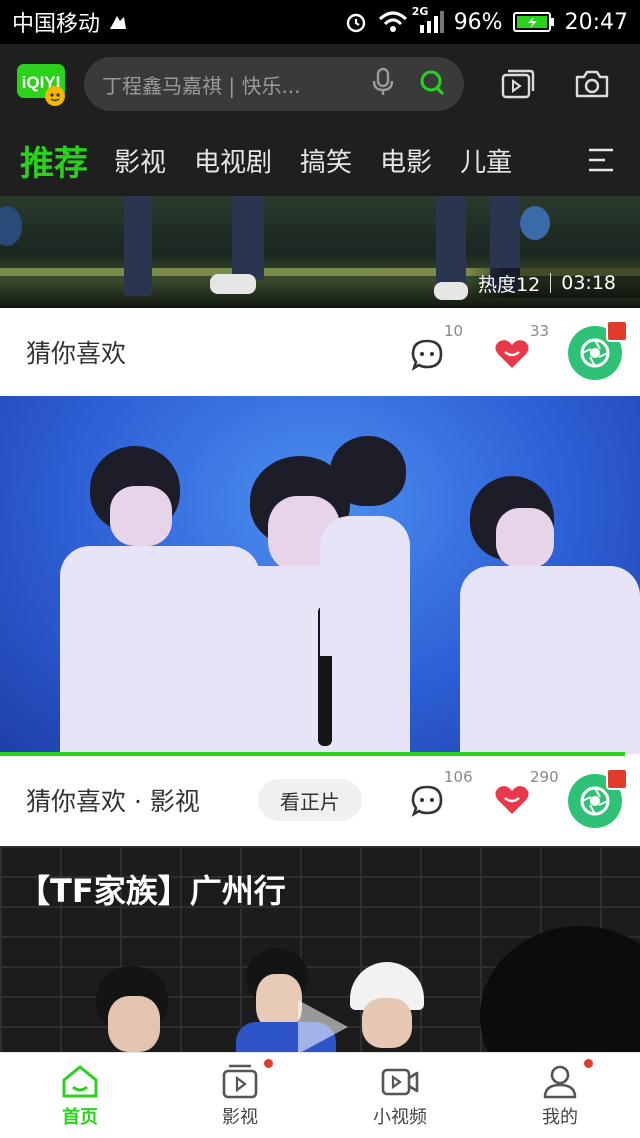  I want to click on nav-label: 小视频, so click(400, 1117).